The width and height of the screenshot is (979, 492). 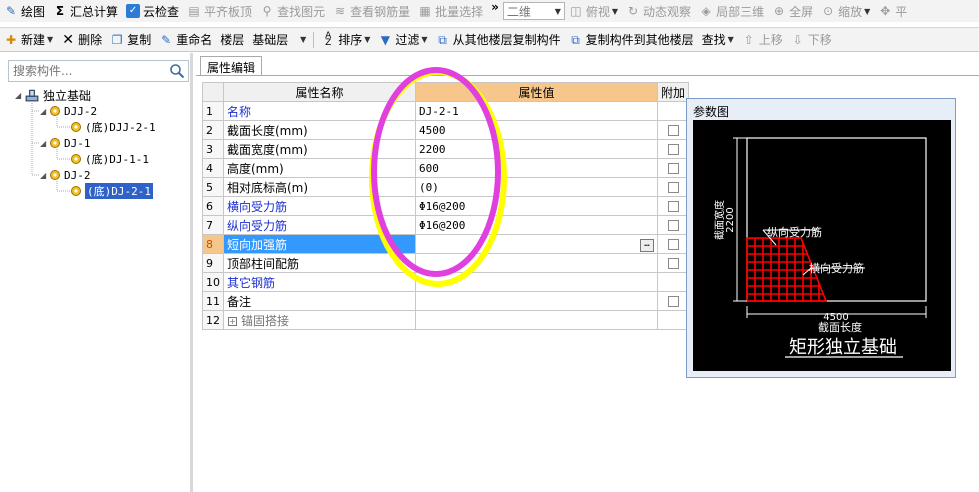 What do you see at coordinates (213, 320) in the screenshot?
I see `row-number: 12` at bounding box center [213, 320].